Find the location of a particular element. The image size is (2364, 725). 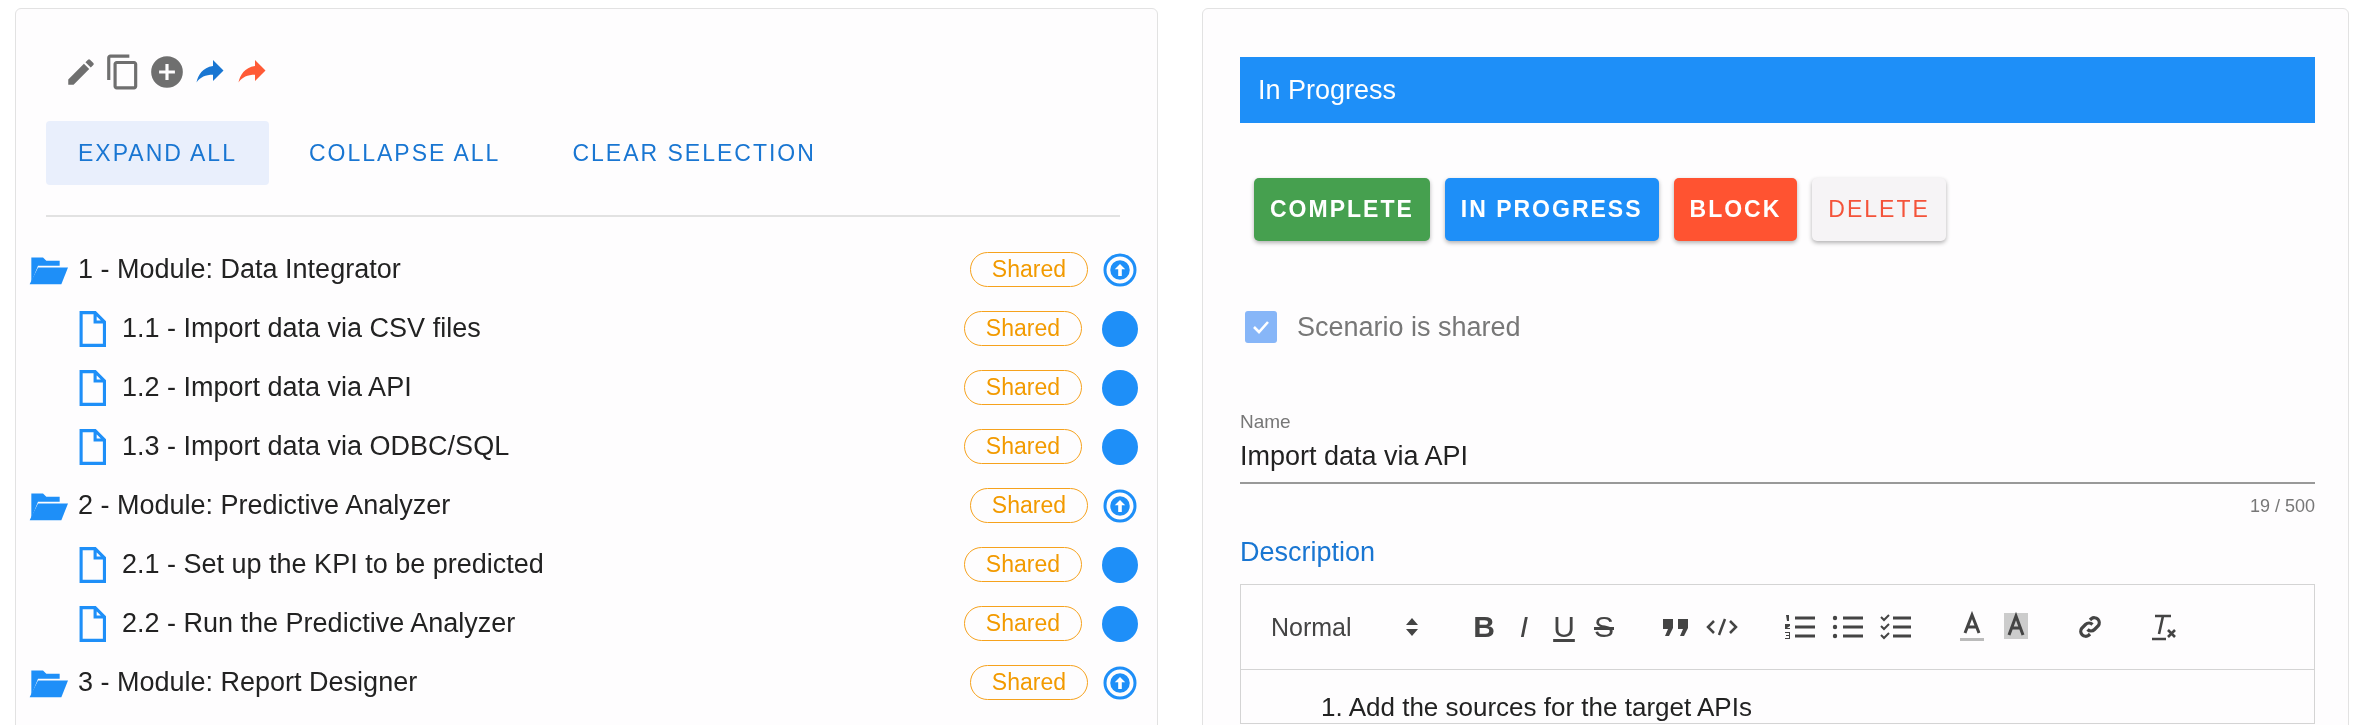

field-label: Name is located at coordinates (1266, 422).